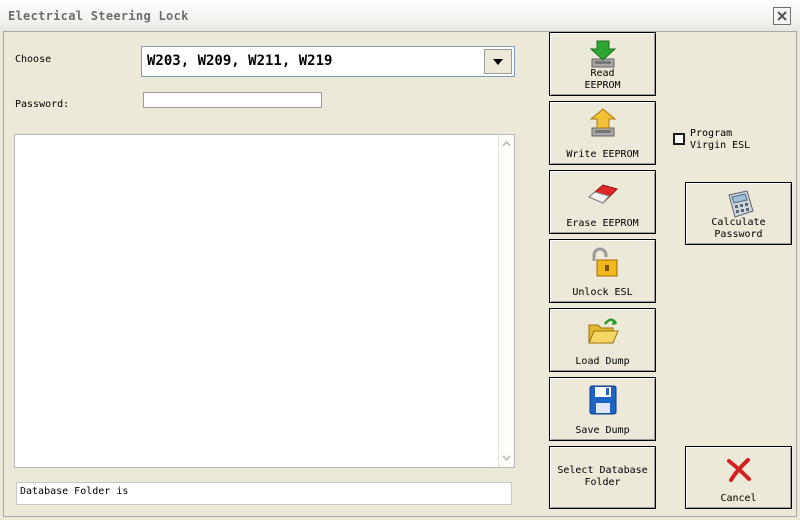  Describe the element at coordinates (33, 59) in the screenshot. I see `choose-label: Choose` at that location.